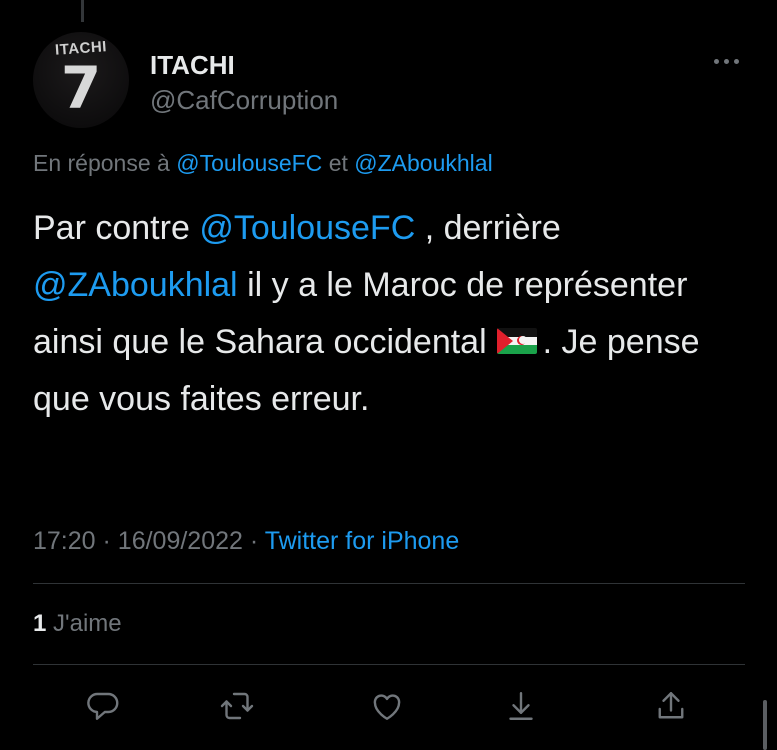 The image size is (777, 750). What do you see at coordinates (423, 163) in the screenshot?
I see `reply-mention-zaboukhlal: @ZAboukhlal` at bounding box center [423, 163].